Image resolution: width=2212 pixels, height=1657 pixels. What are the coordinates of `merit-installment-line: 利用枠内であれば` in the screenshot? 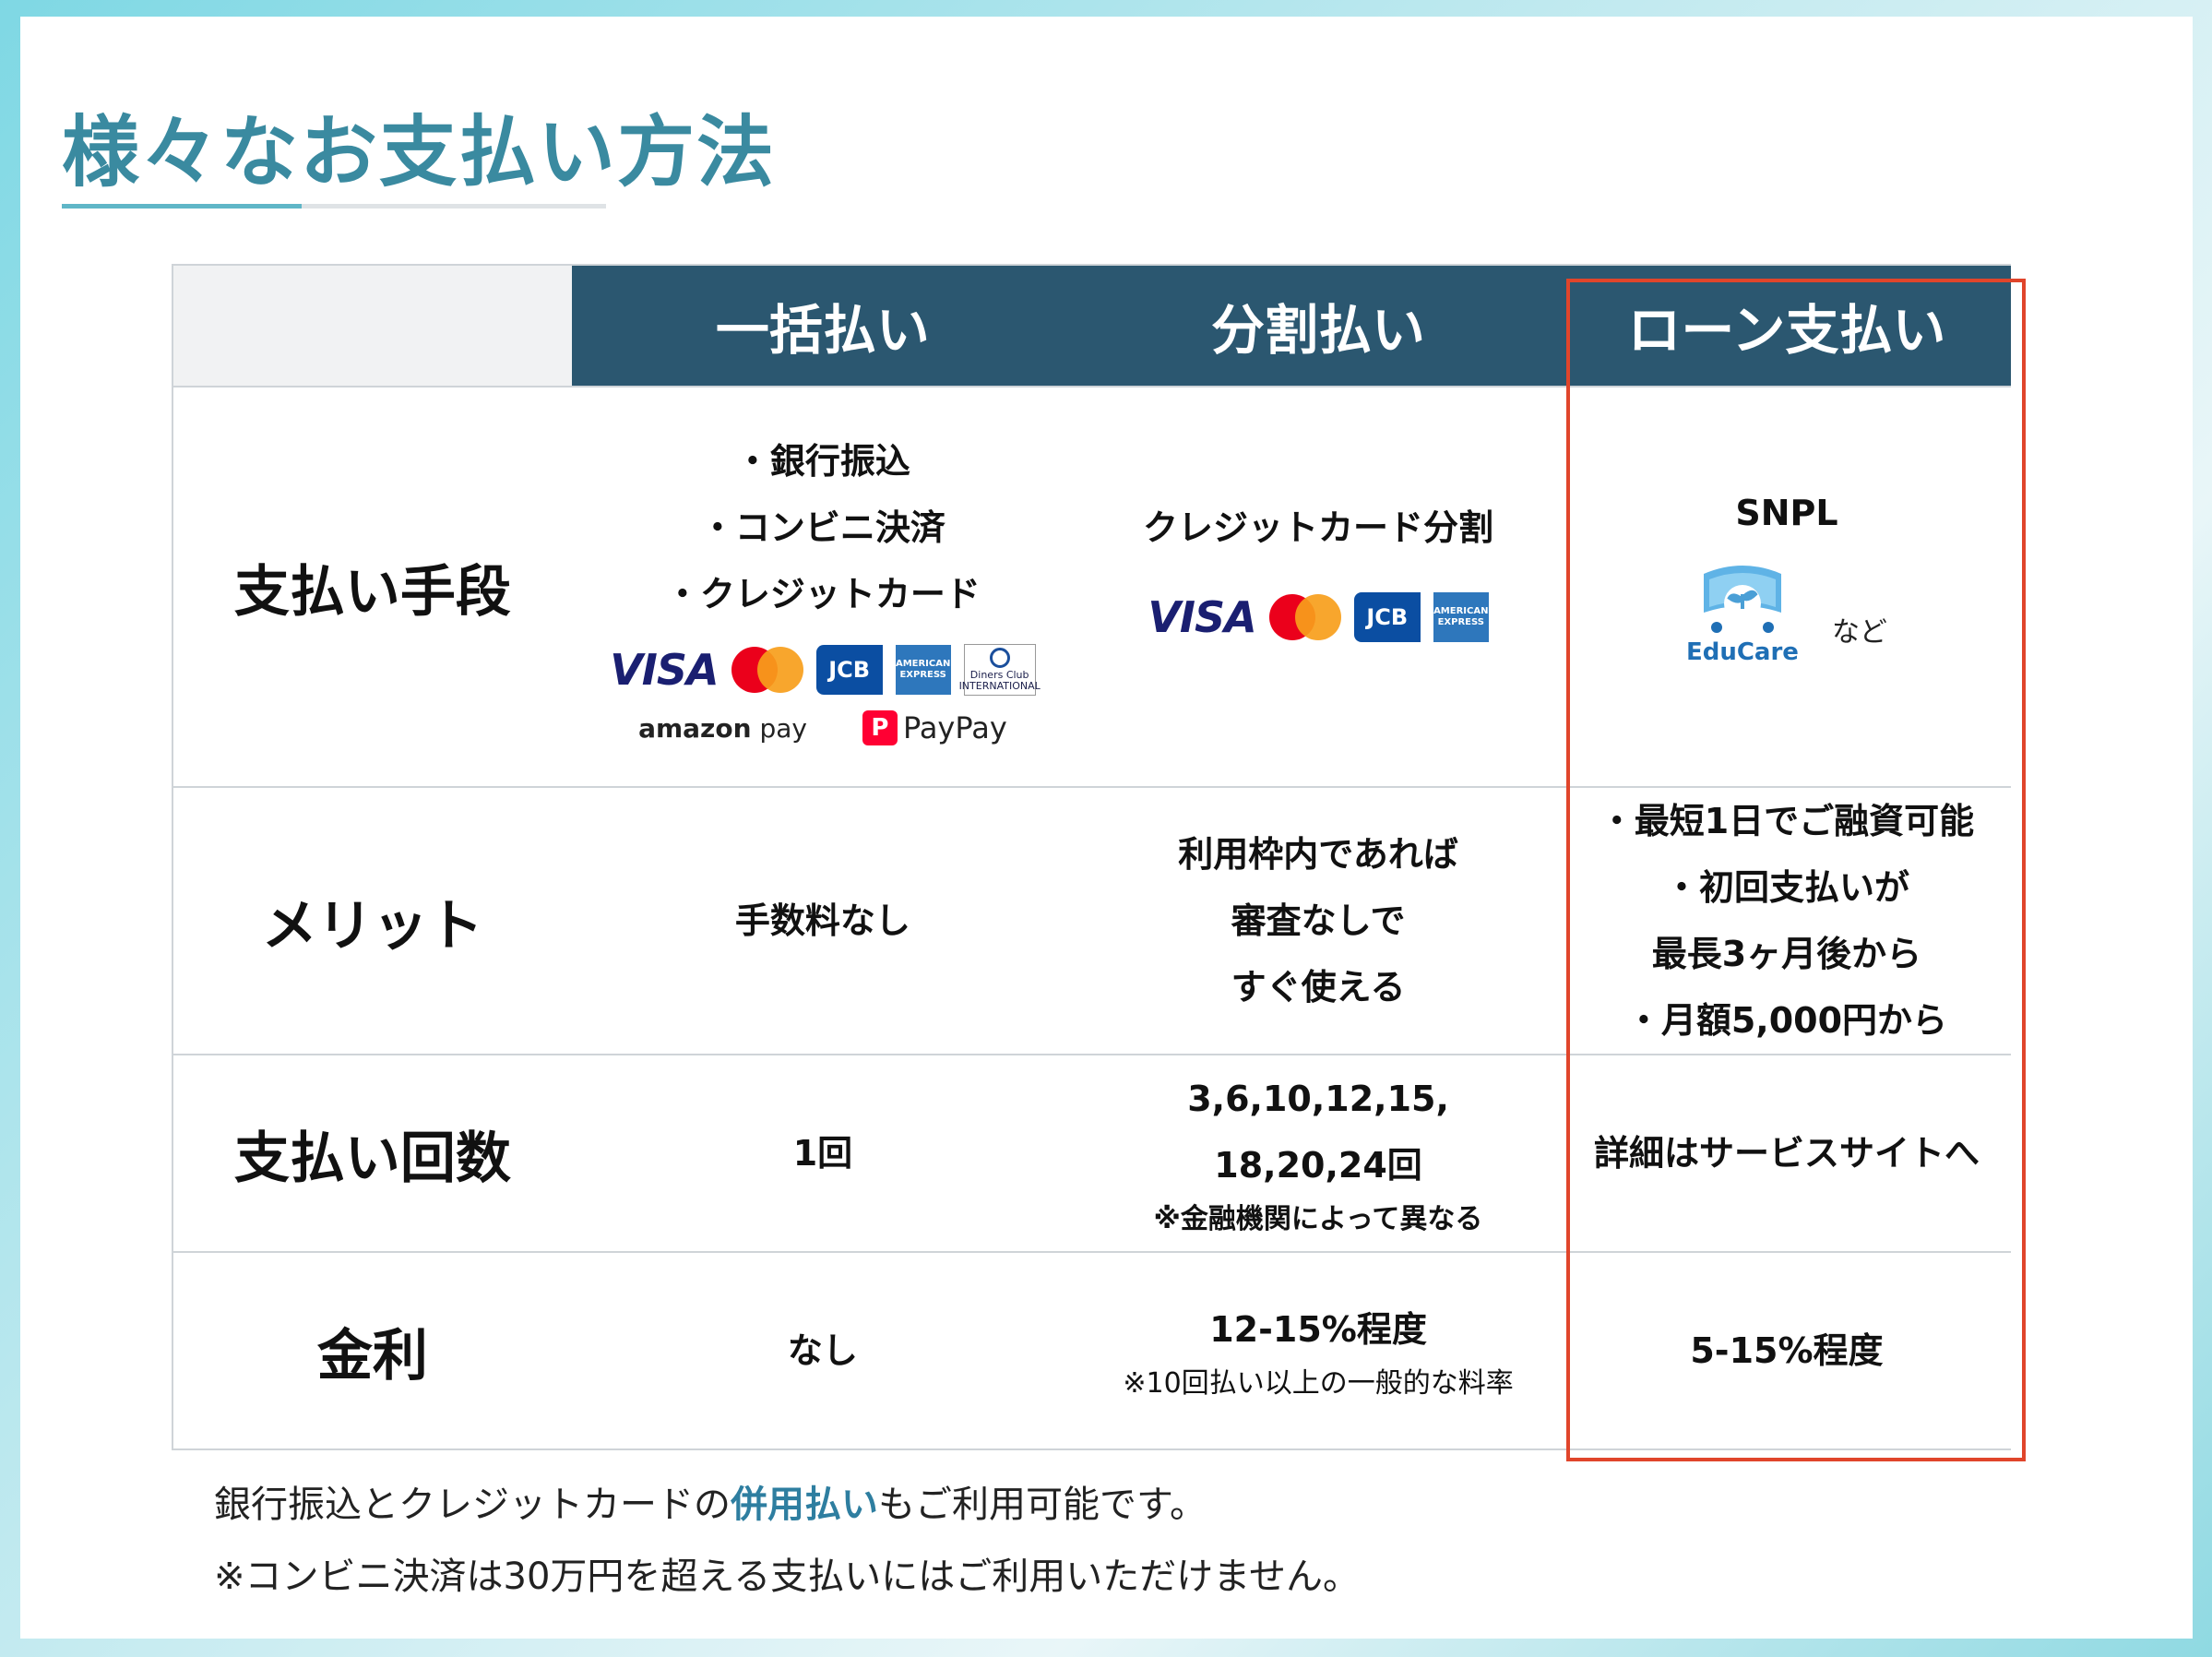 It's located at (1318, 855).